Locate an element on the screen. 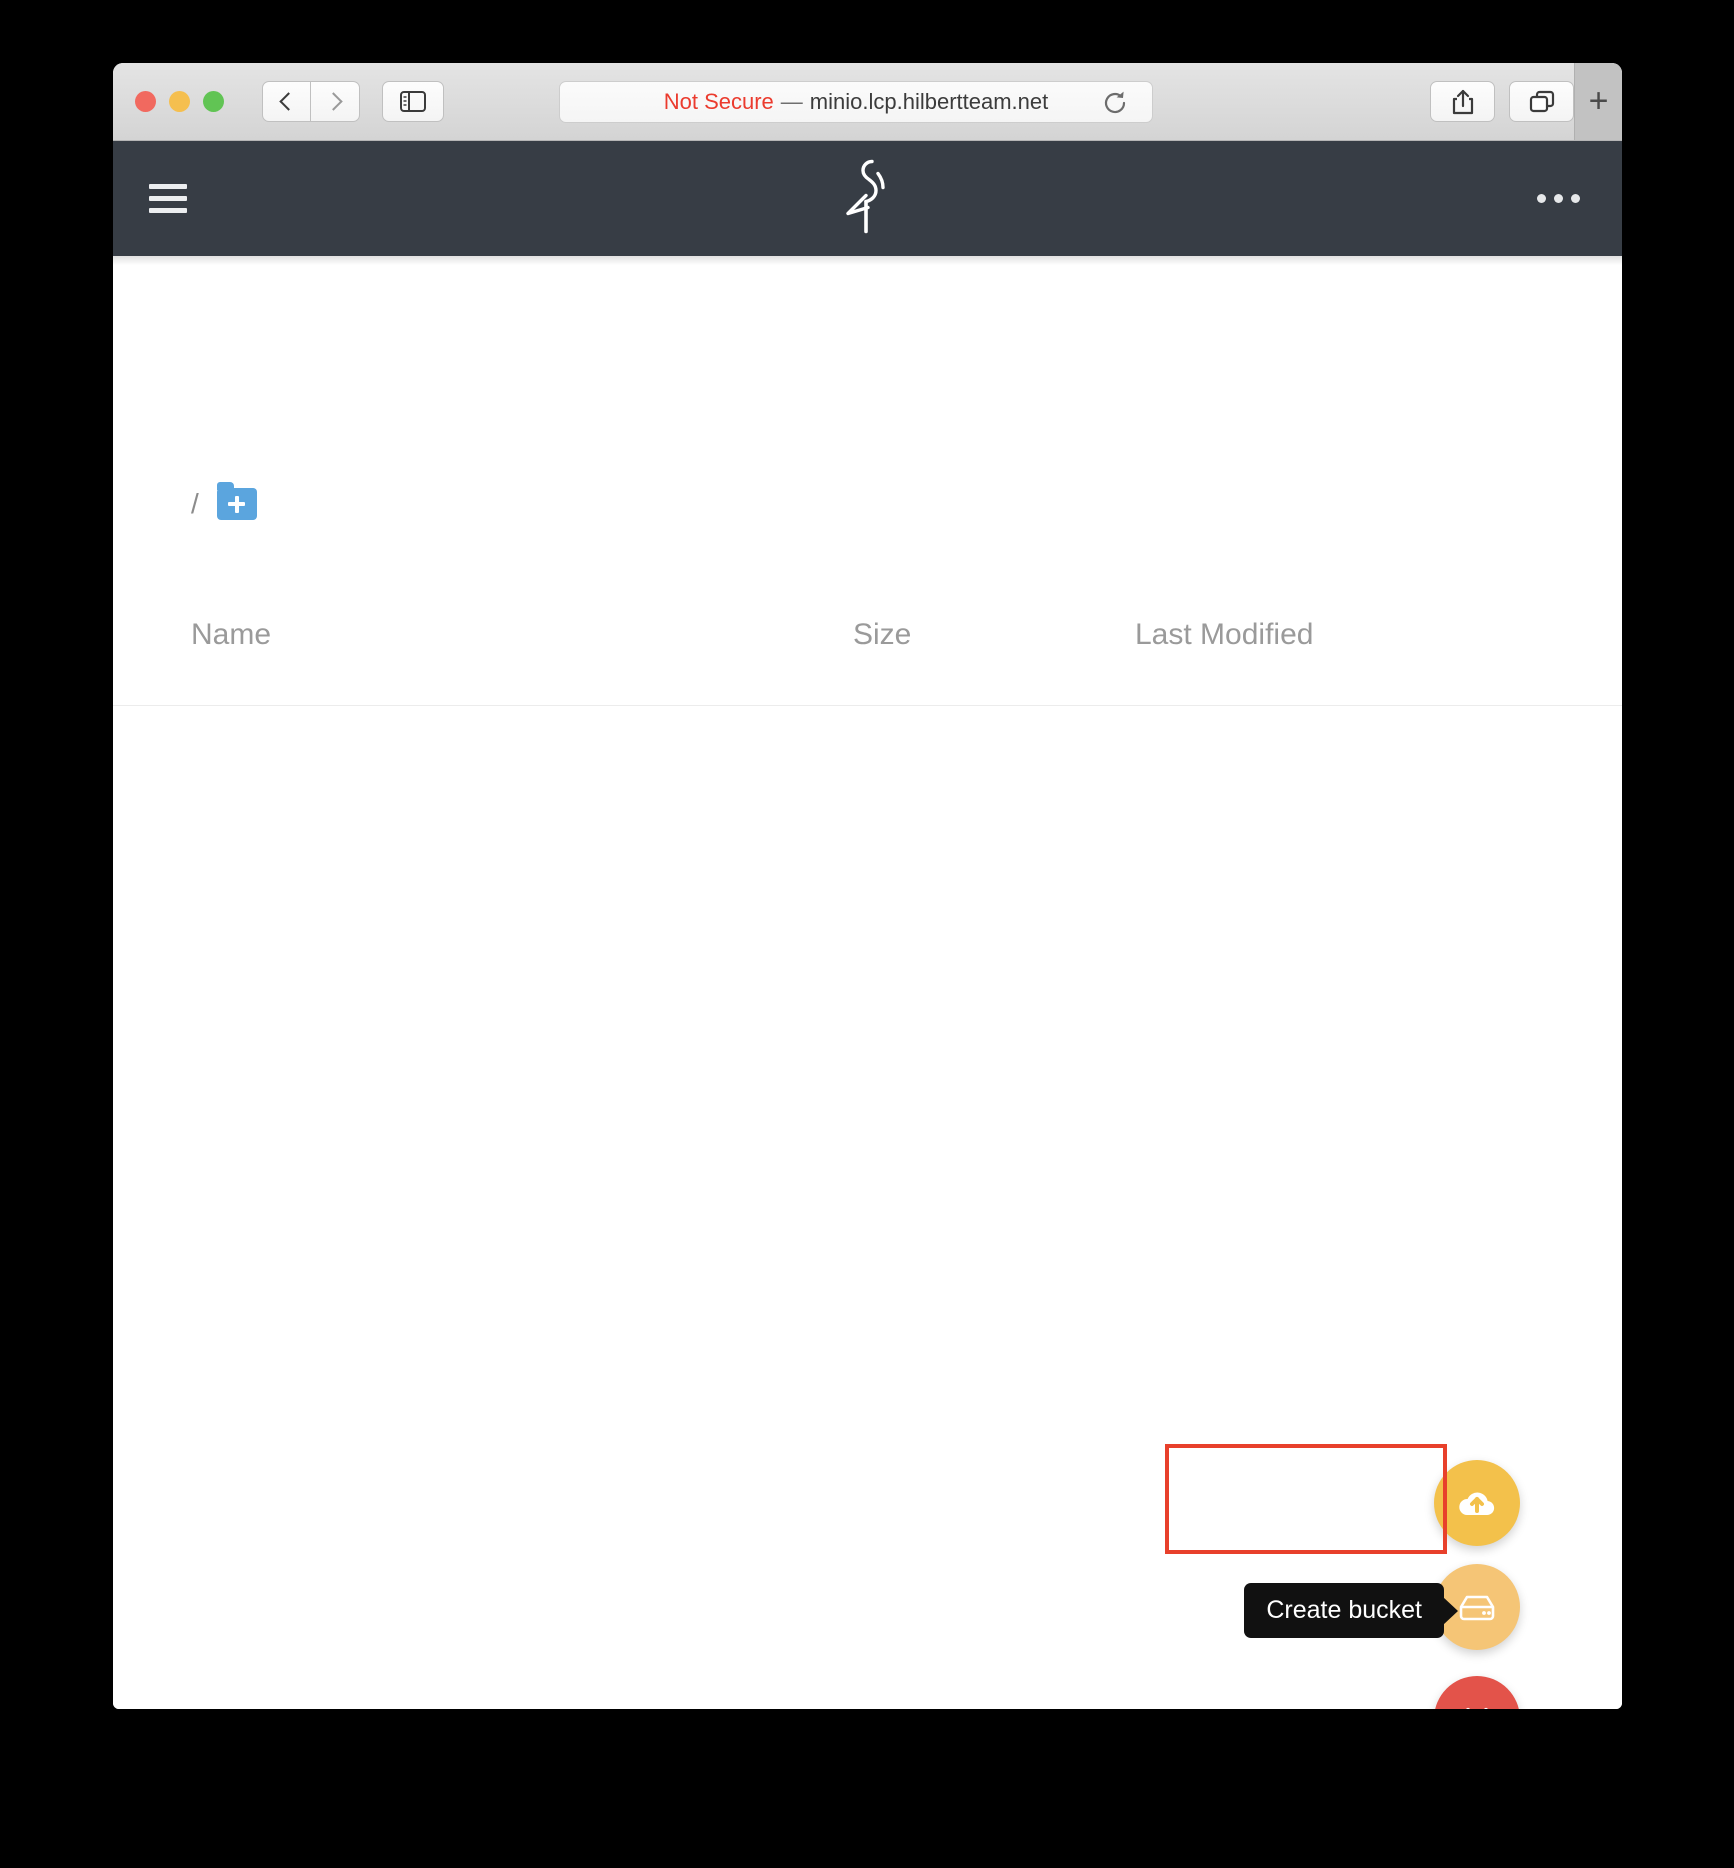 This screenshot has width=1734, height=1868. more-options-button is located at coordinates (1558, 198).